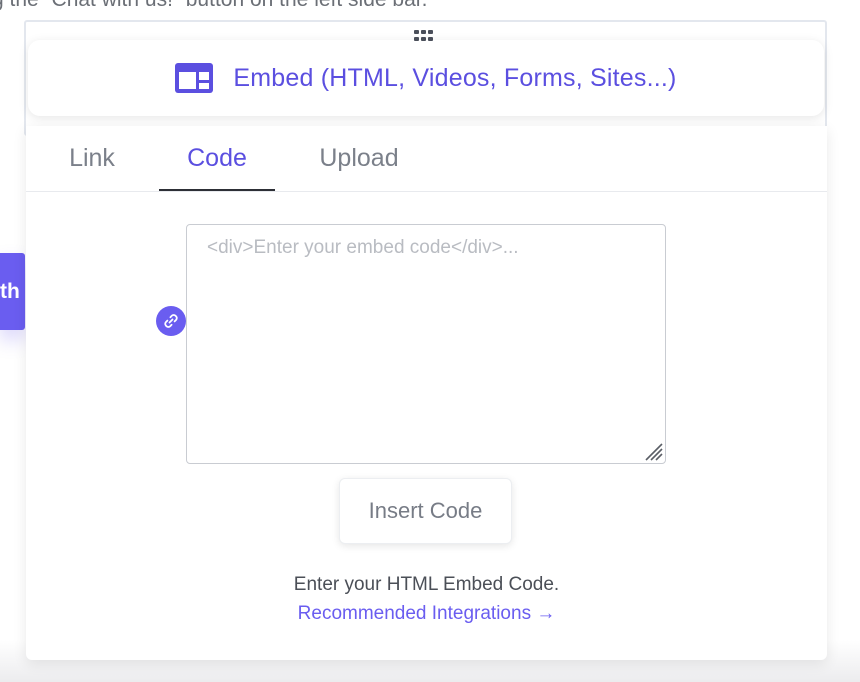 The width and height of the screenshot is (860, 682). I want to click on active-tab-indicator, so click(217, 190).